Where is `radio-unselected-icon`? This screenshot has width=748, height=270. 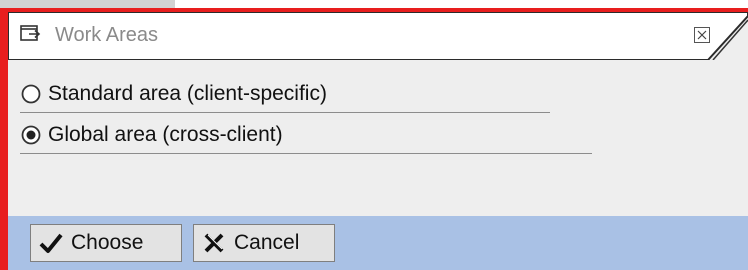
radio-unselected-icon is located at coordinates (31, 94).